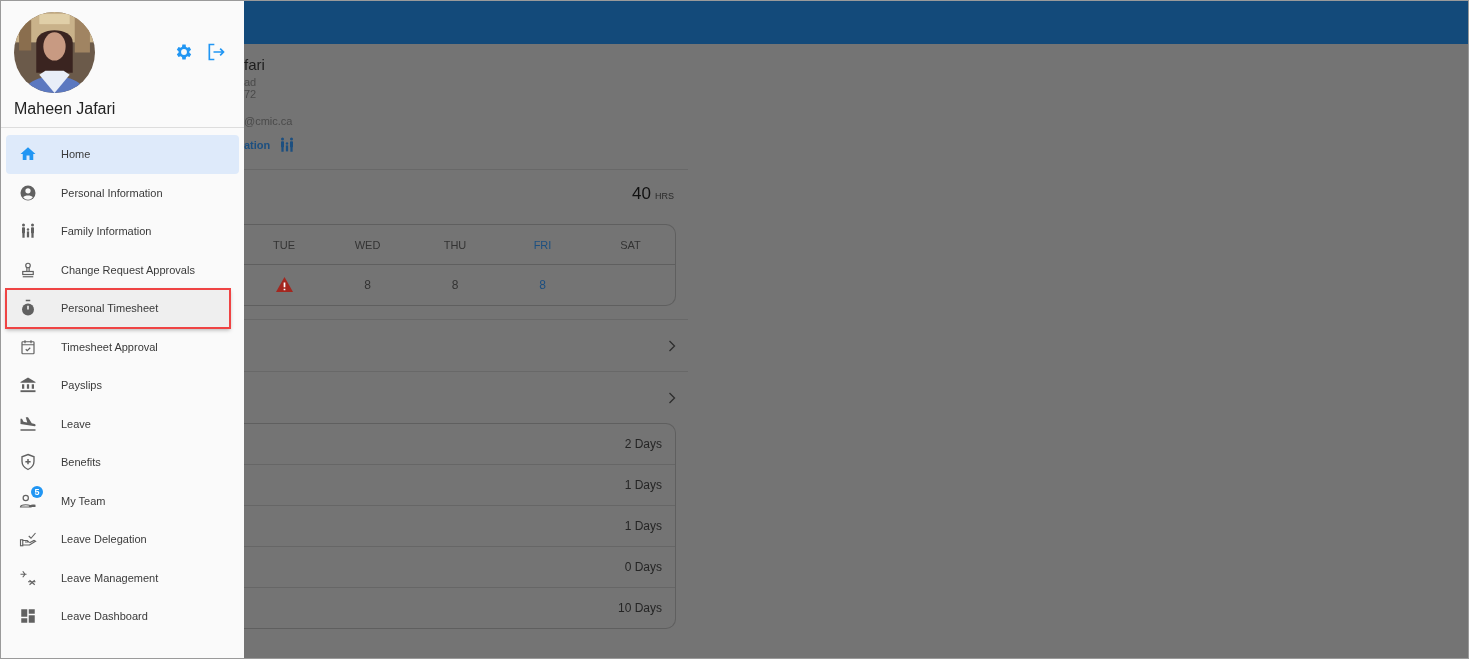 This screenshot has height=659, width=1469. Describe the element at coordinates (28, 231) in the screenshot. I see `family-icon` at that location.